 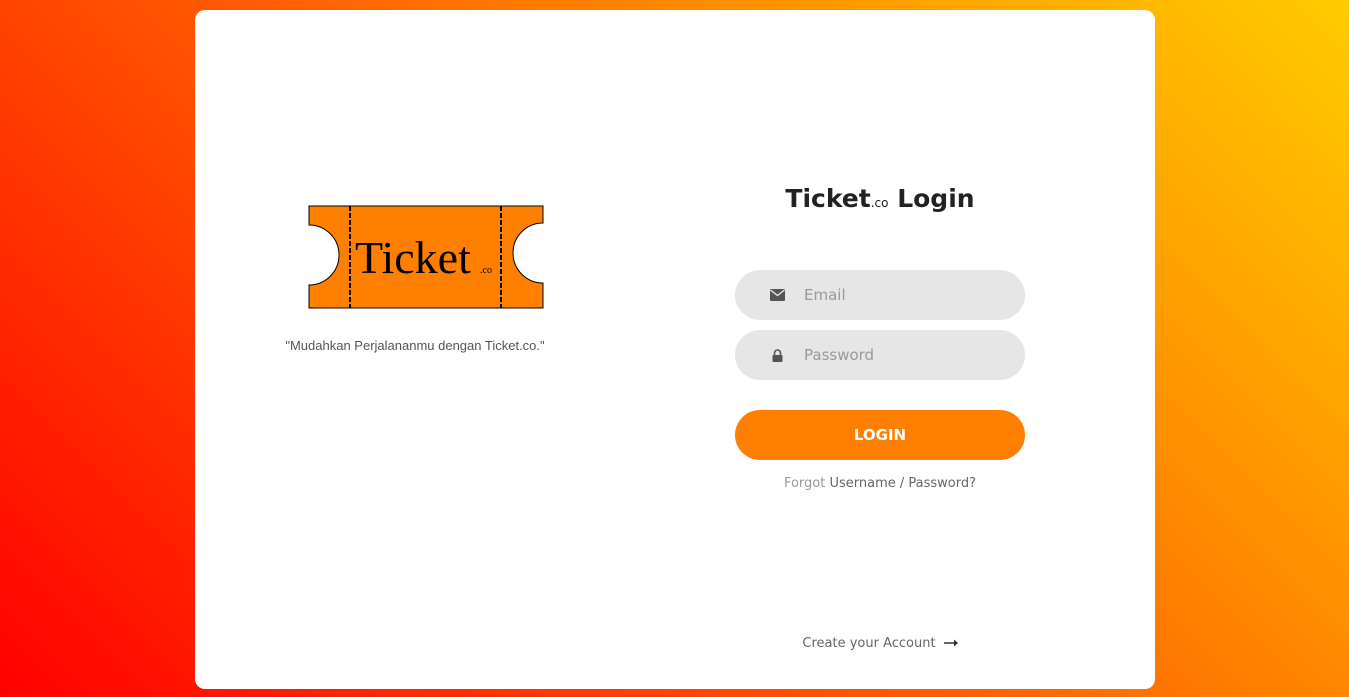 What do you see at coordinates (413, 257) in the screenshot?
I see `logo-text: Ticket` at bounding box center [413, 257].